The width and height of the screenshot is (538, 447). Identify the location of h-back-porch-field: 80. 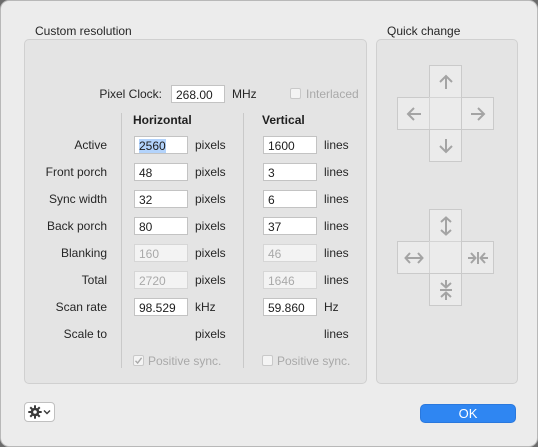
(161, 226).